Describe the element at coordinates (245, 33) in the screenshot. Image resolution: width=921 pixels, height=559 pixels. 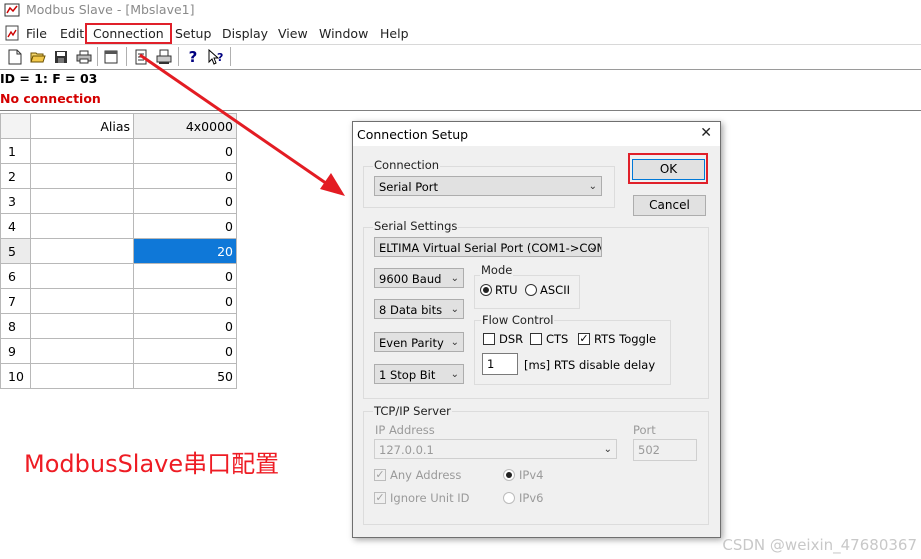
I see `menu-display: Display` at that location.